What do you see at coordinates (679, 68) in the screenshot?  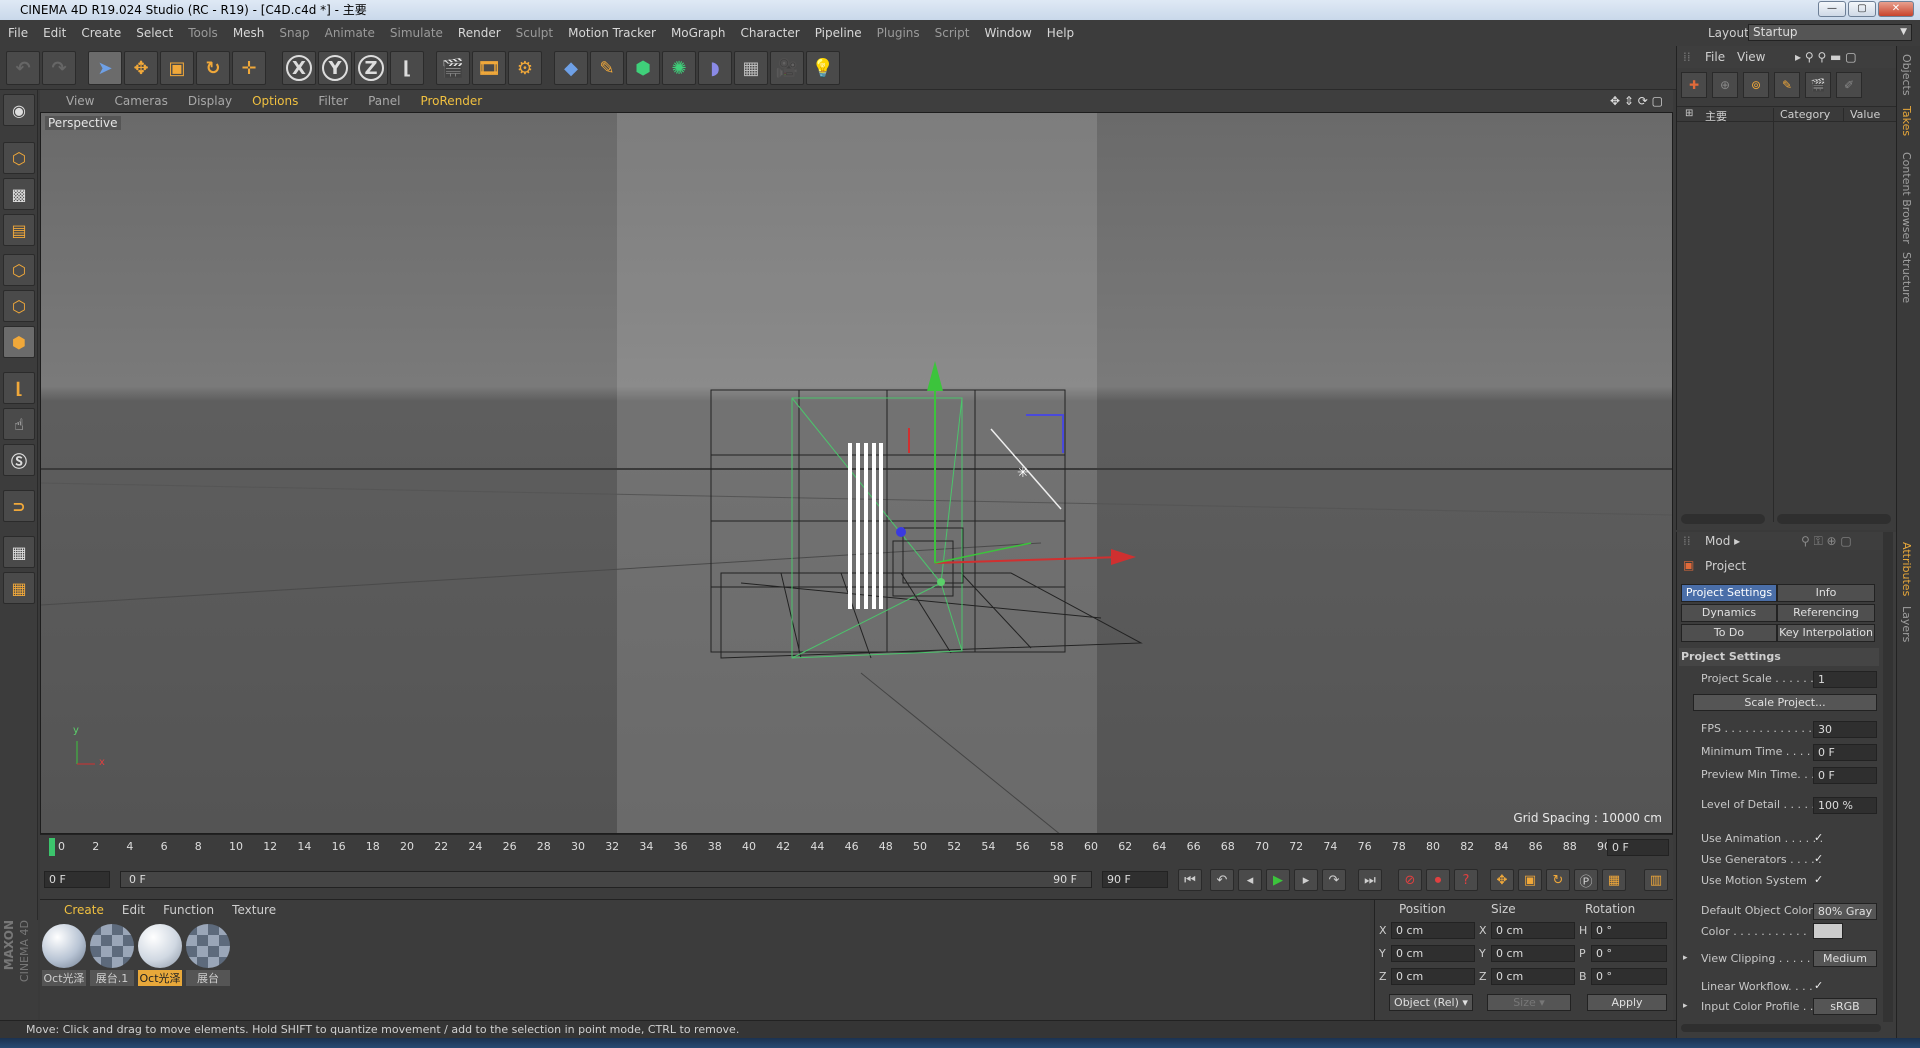 I see `cloner-icon: ✺` at bounding box center [679, 68].